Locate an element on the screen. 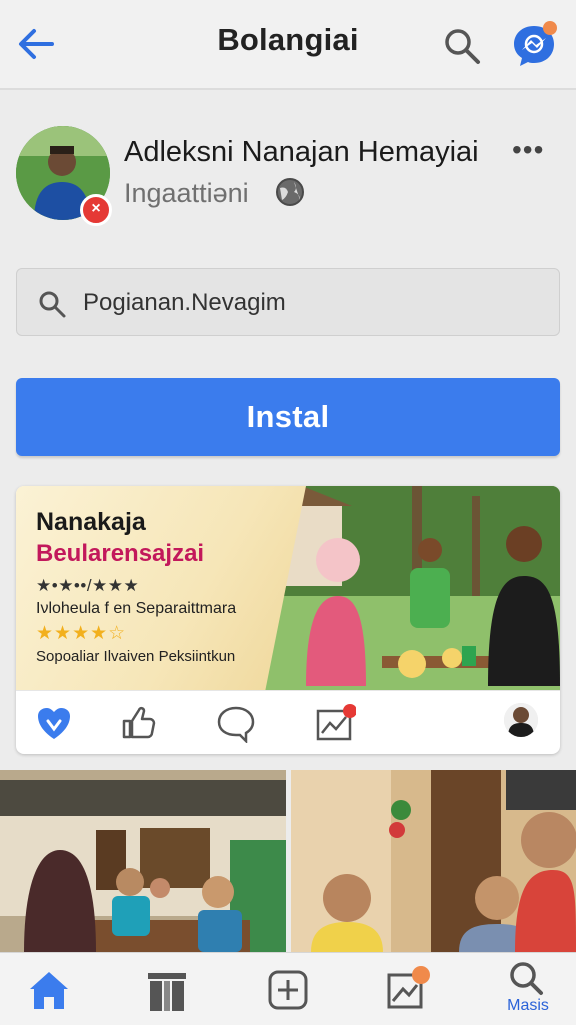 The width and height of the screenshot is (576, 1025). install-button: Instal is located at coordinates (288, 417).